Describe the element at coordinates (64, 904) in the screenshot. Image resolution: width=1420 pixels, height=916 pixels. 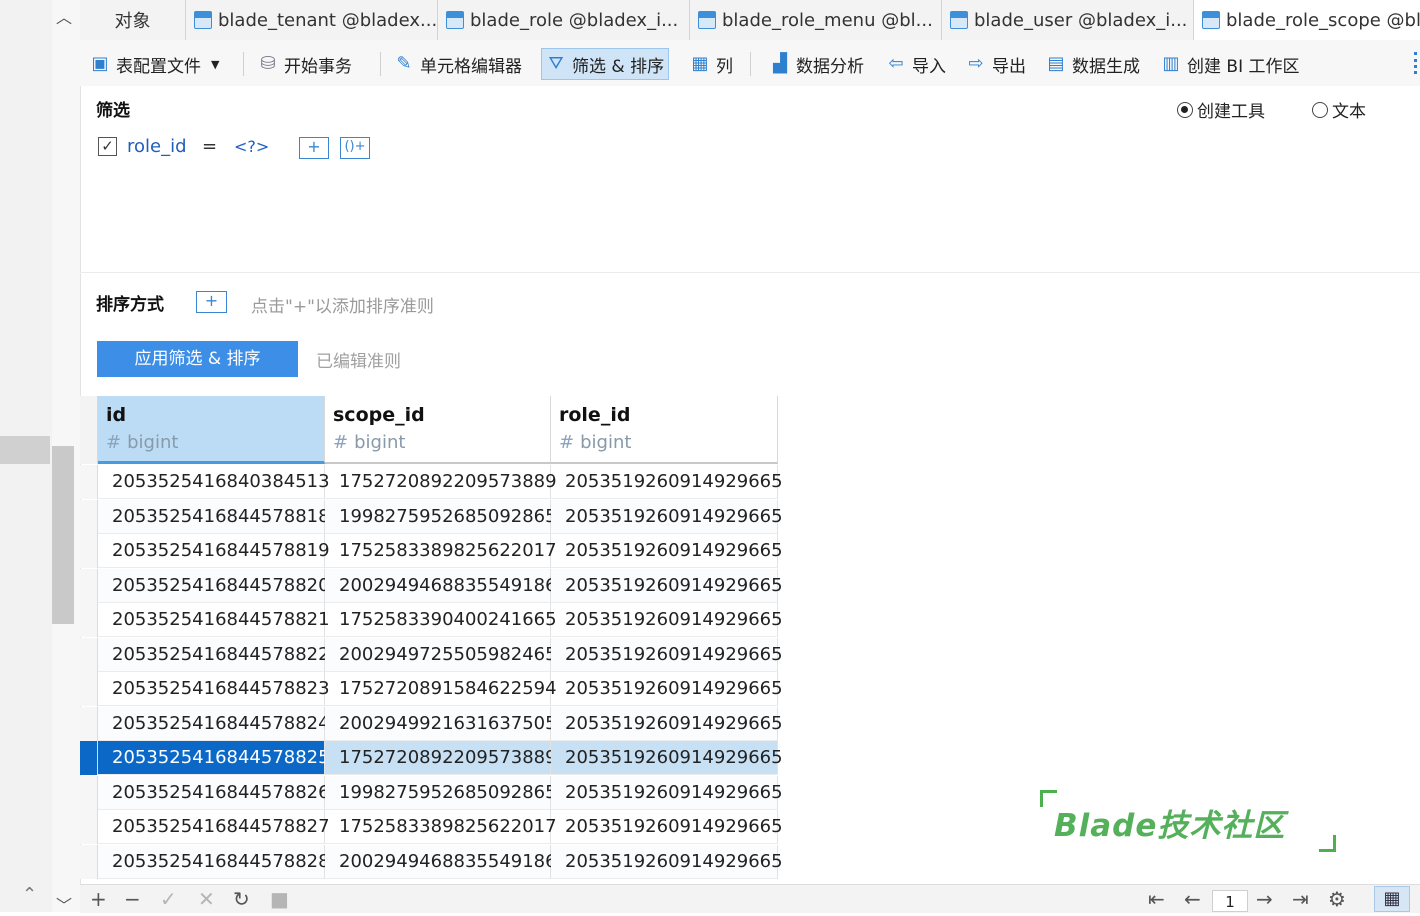
I see `scroll-down-icon: ﹀` at that location.